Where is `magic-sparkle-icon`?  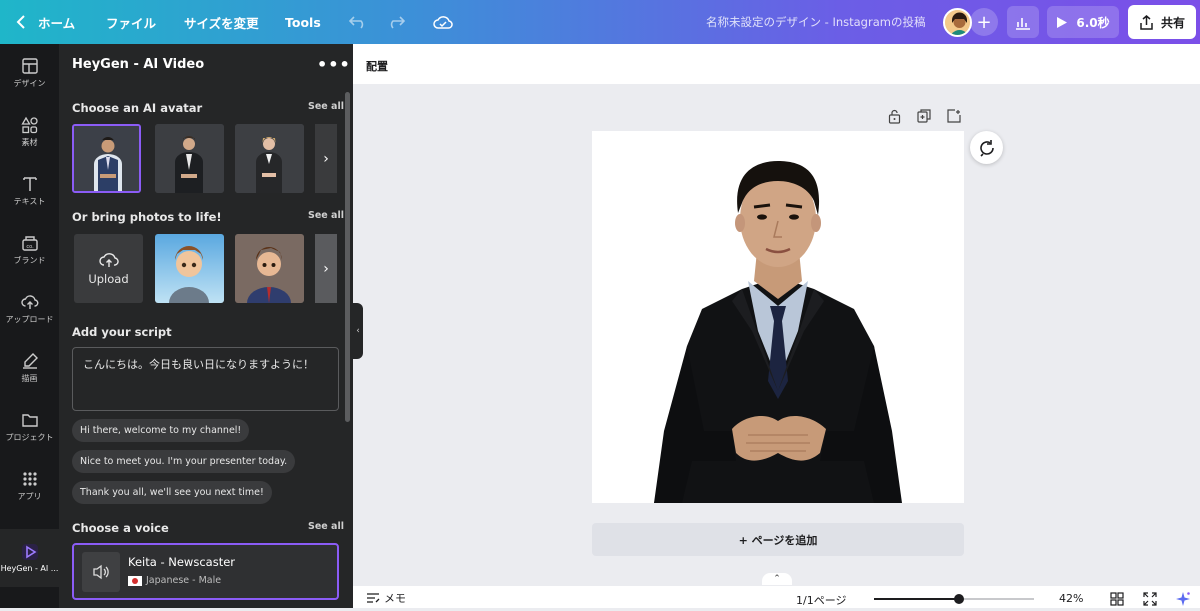 magic-sparkle-icon is located at coordinates (1182, 598).